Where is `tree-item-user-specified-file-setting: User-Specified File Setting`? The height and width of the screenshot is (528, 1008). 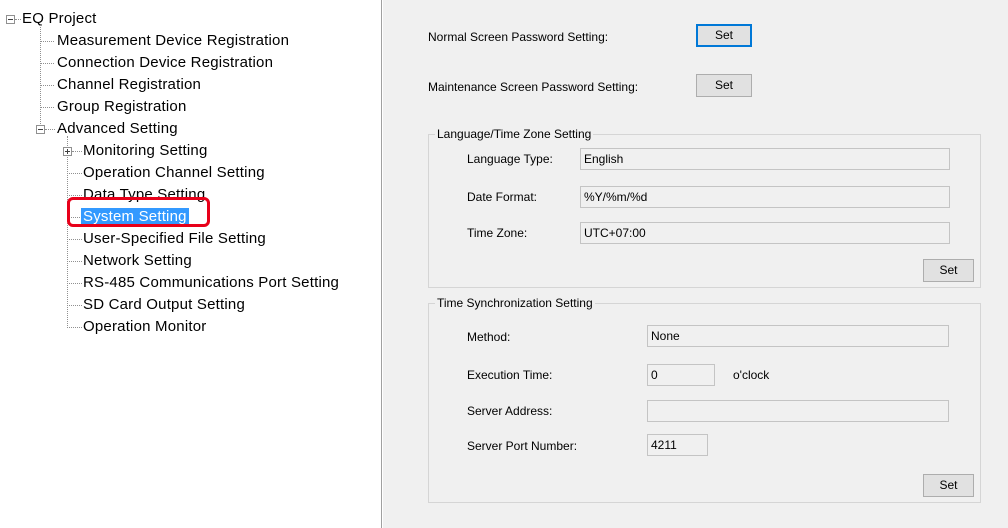 tree-item-user-specified-file-setting: User-Specified File Setting is located at coordinates (174, 239).